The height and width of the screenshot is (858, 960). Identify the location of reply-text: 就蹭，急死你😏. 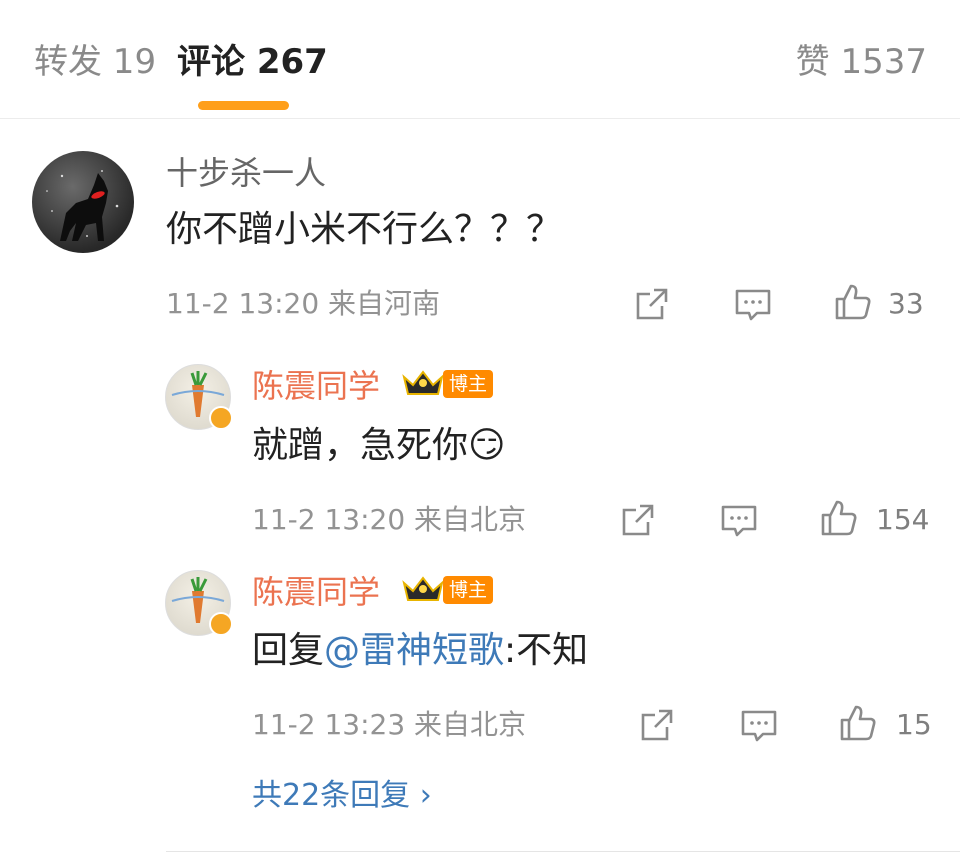
(379, 445).